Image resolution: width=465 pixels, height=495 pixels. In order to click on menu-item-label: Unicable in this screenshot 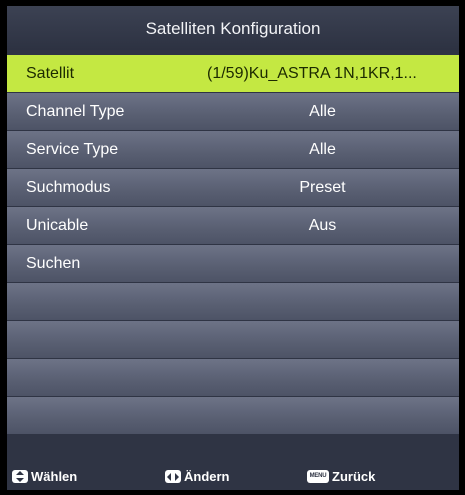, I will do `click(57, 225)`.